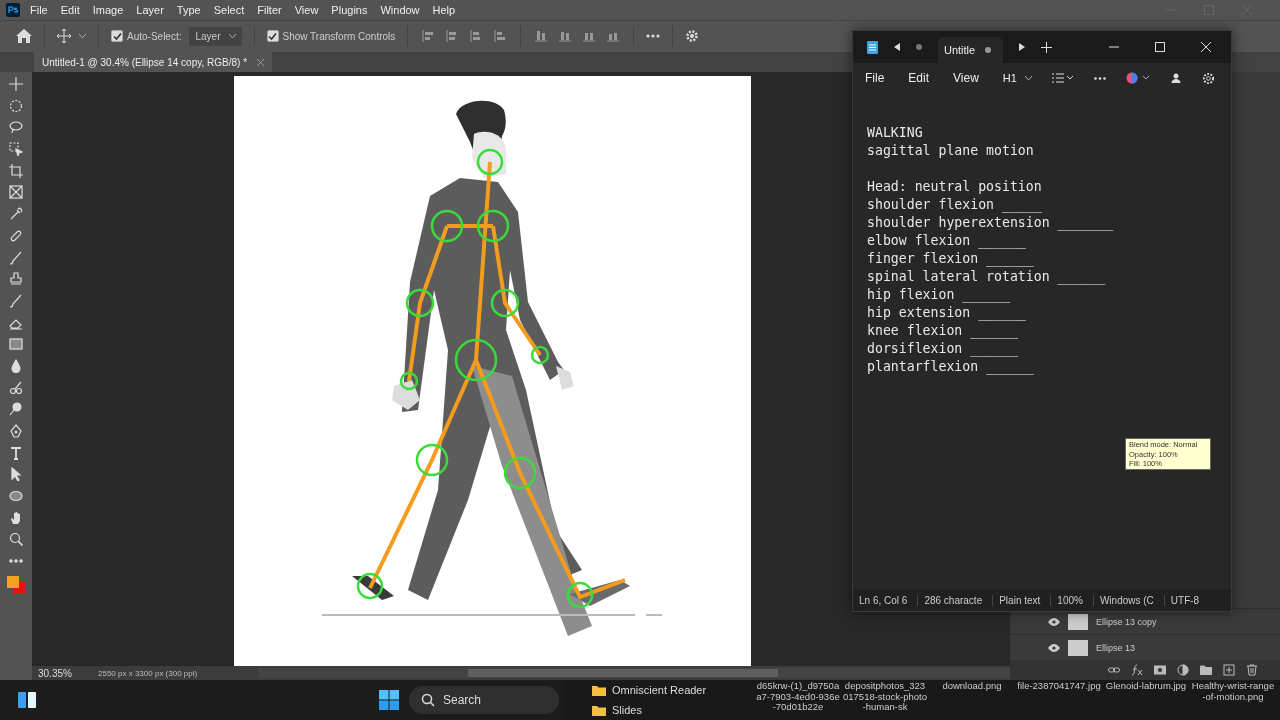  What do you see at coordinates (950, 367) in the screenshot?
I see `text-line: plantarflexion ______` at bounding box center [950, 367].